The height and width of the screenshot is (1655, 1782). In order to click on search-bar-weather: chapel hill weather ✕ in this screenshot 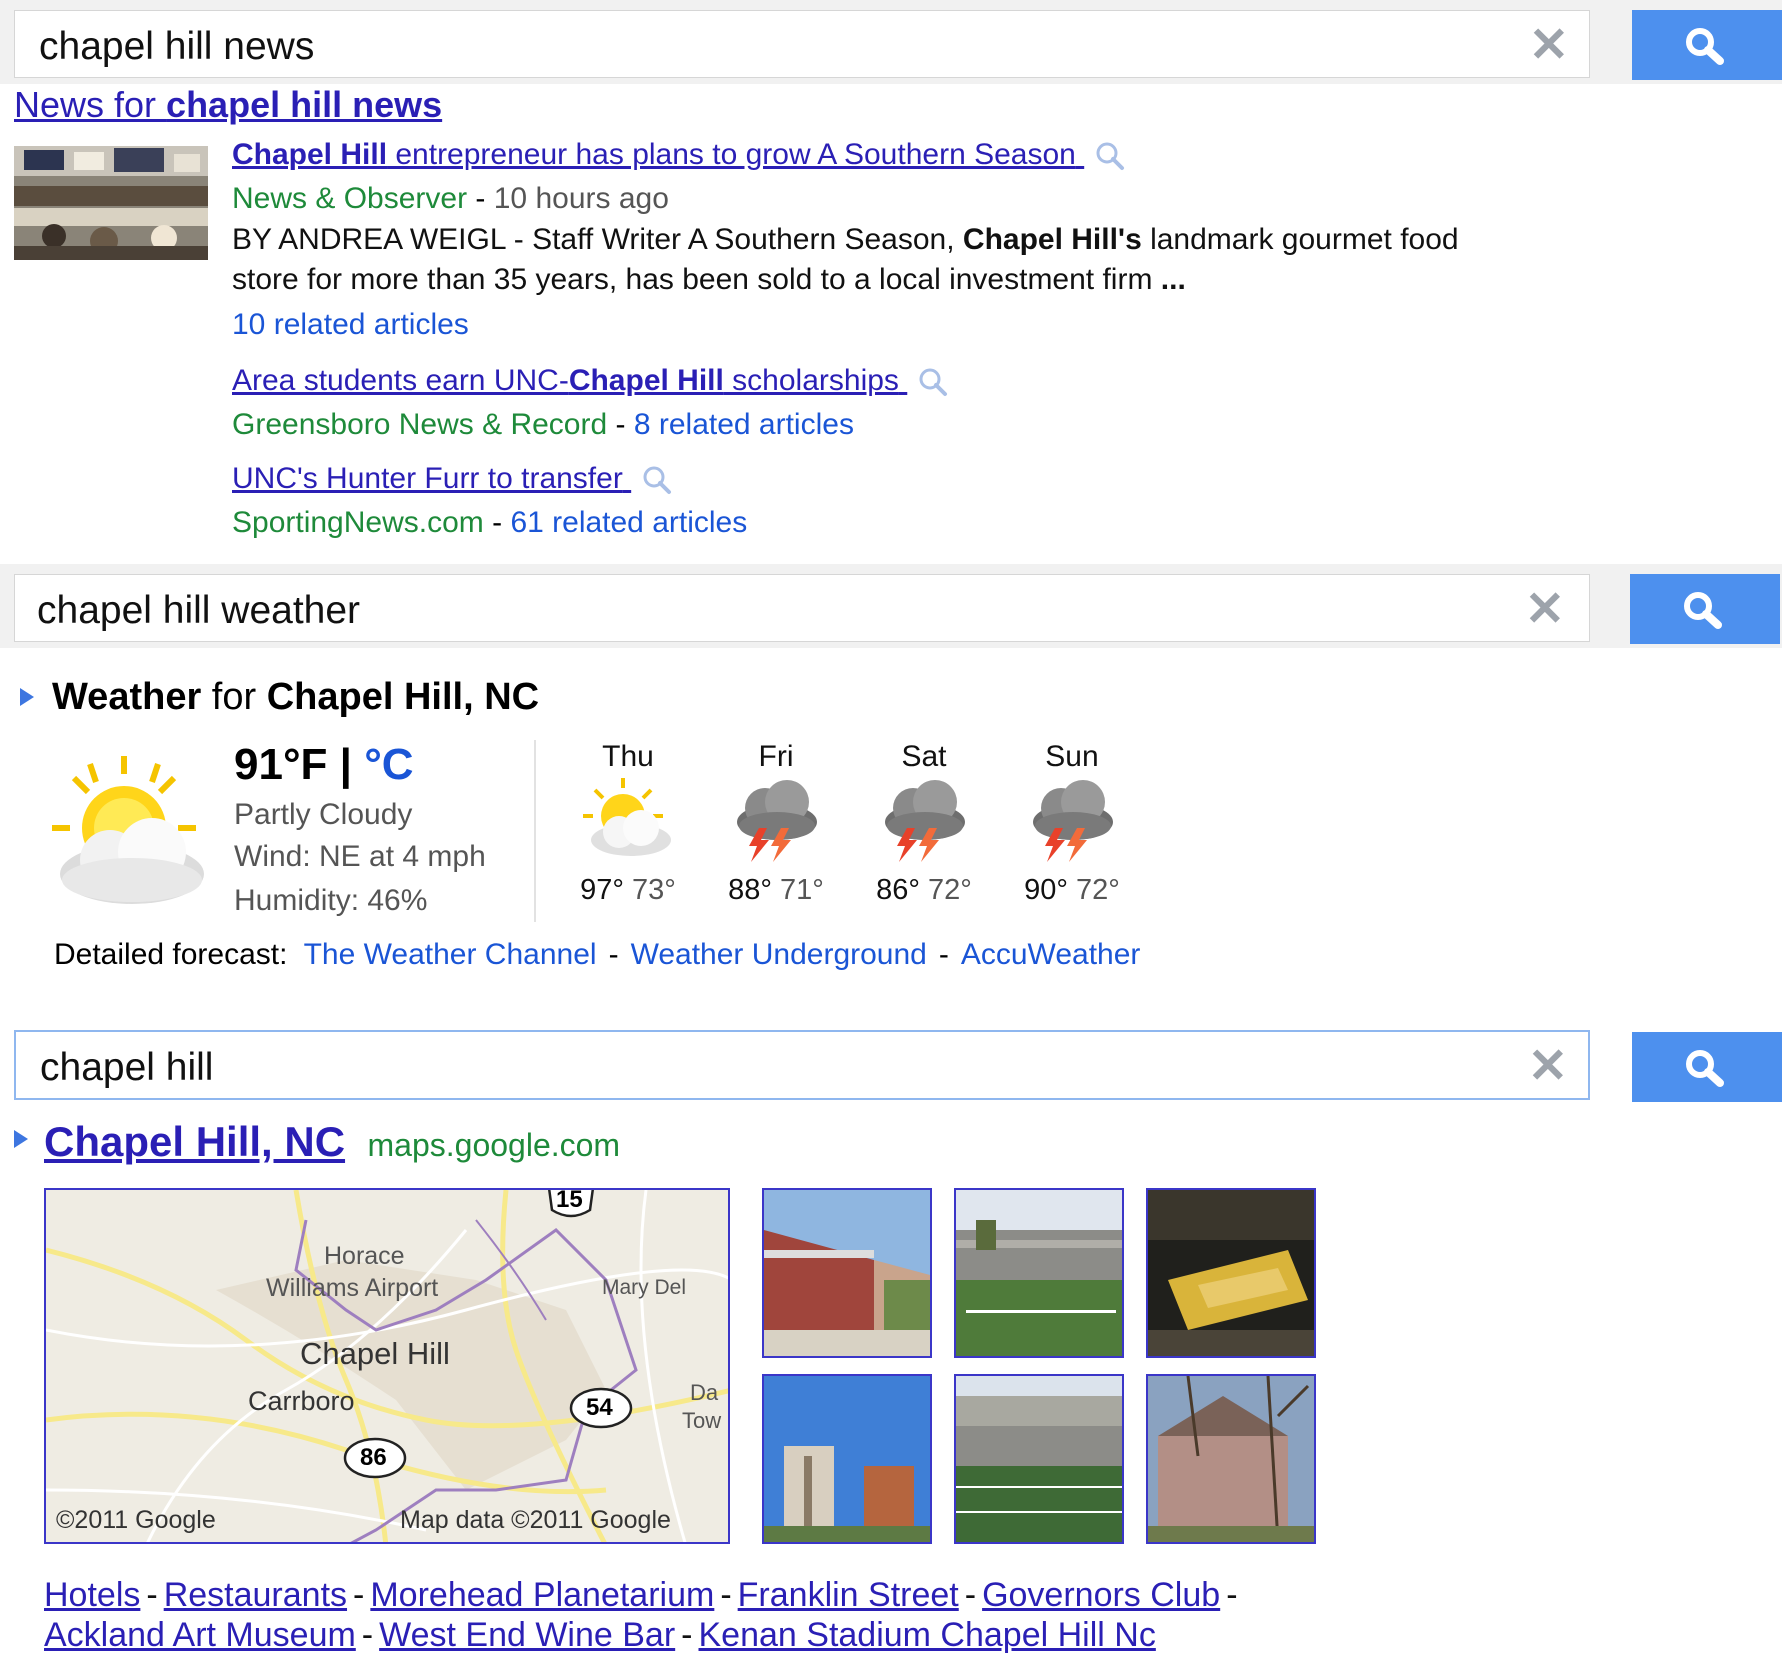, I will do `click(891, 606)`.